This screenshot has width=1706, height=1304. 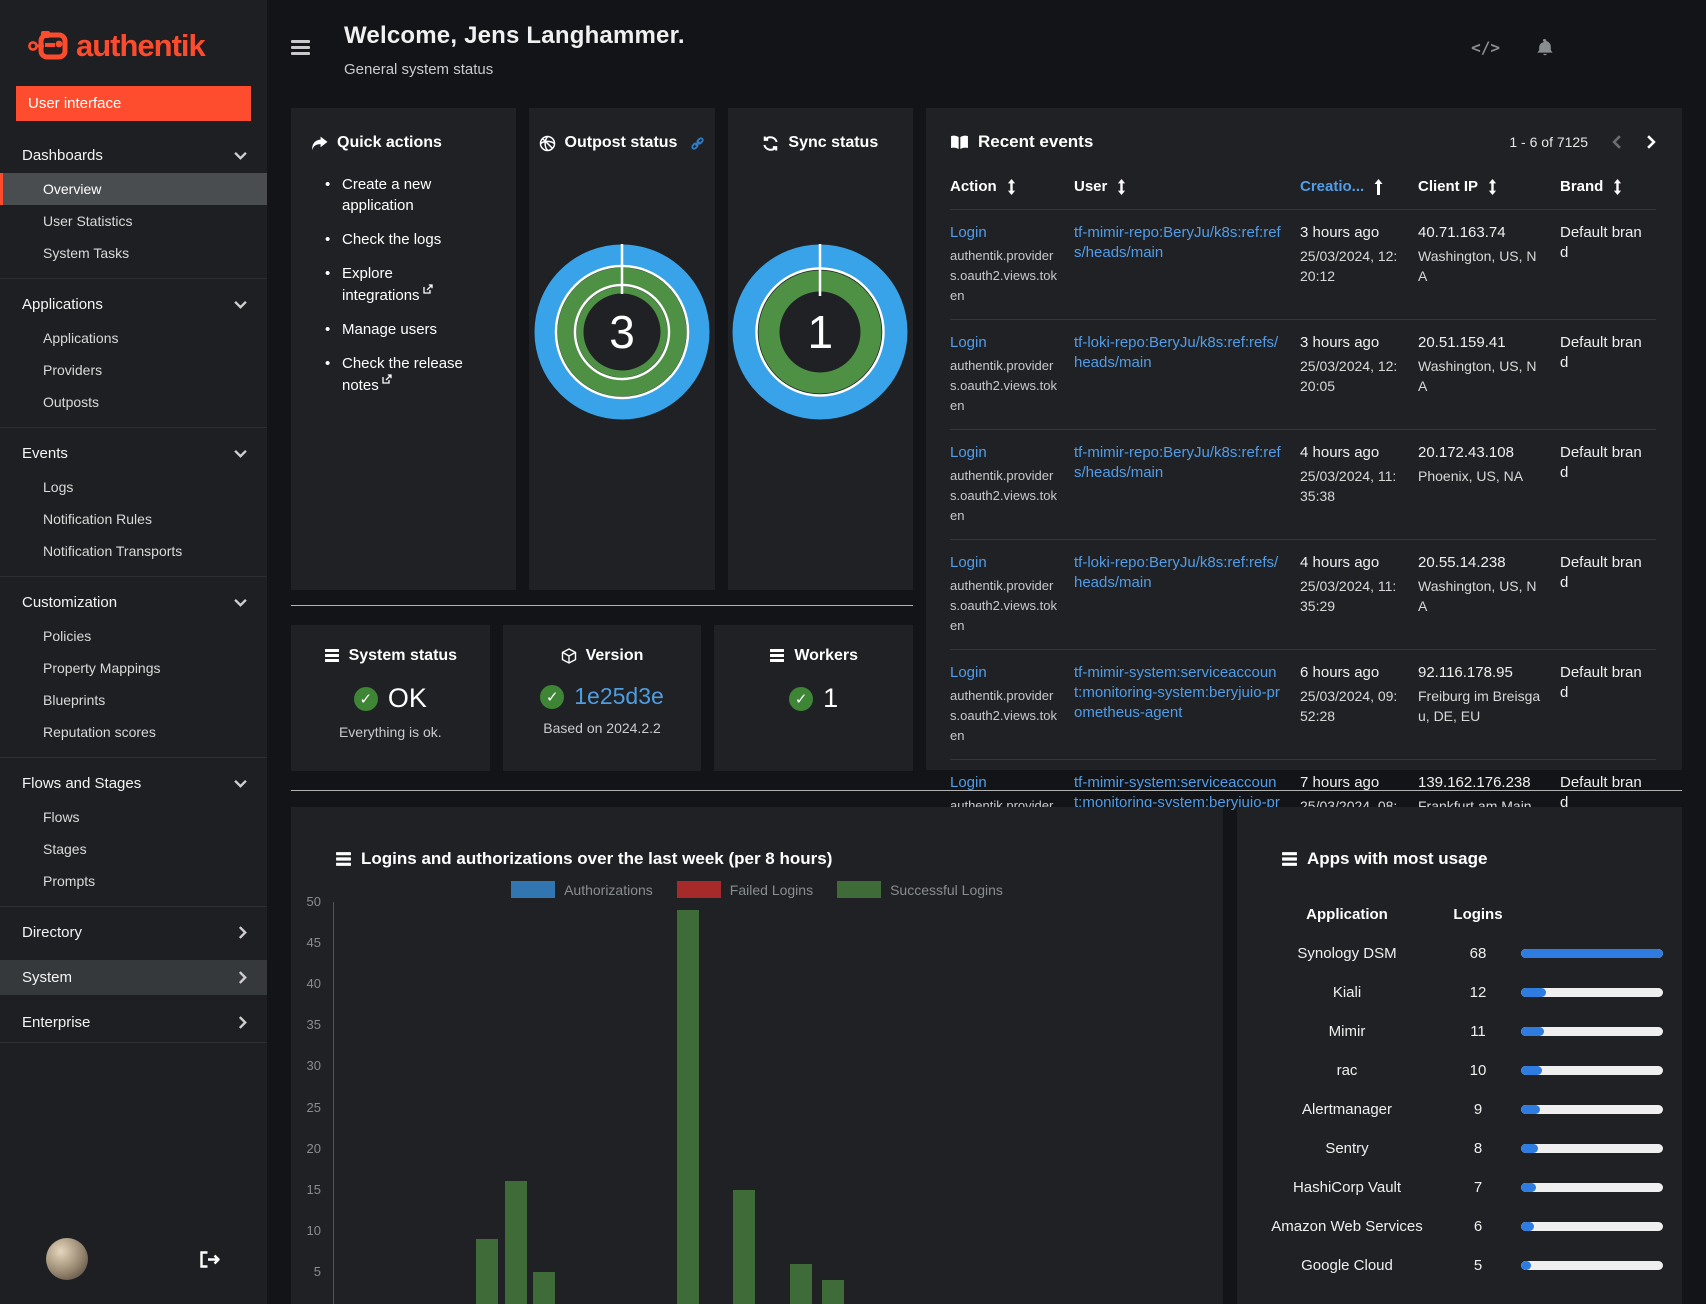 I want to click on y-axis-tick: 45, so click(x=313, y=943).